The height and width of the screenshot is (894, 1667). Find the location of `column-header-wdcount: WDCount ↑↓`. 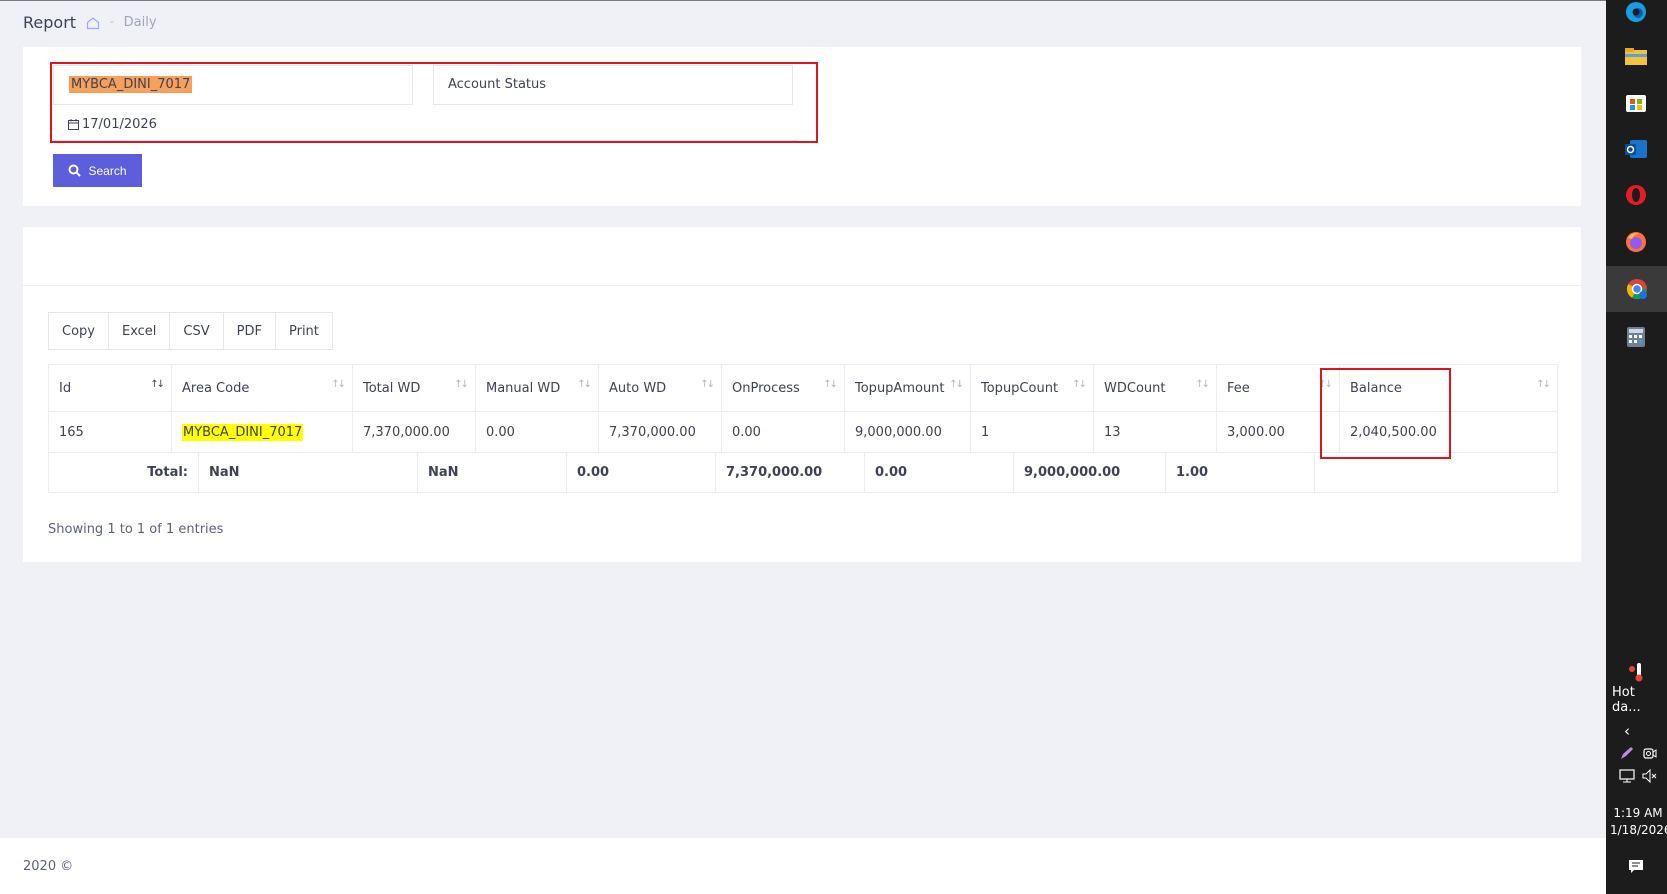

column-header-wdcount: WDCount ↑↓ is located at coordinates (1155, 388).